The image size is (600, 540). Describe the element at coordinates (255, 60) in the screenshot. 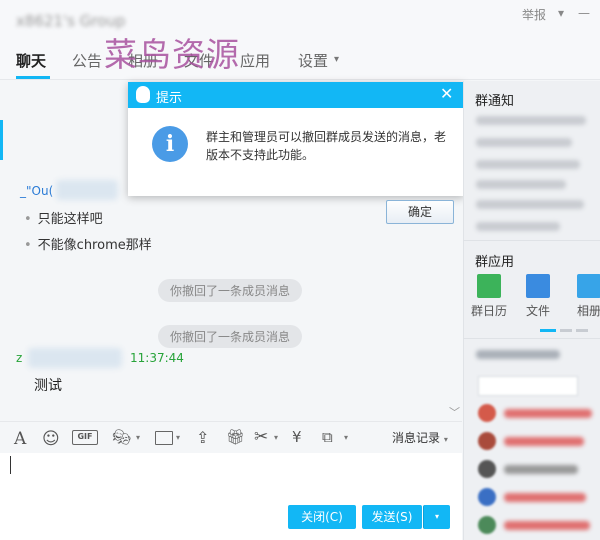

I see `tab-apps: 应用` at that location.